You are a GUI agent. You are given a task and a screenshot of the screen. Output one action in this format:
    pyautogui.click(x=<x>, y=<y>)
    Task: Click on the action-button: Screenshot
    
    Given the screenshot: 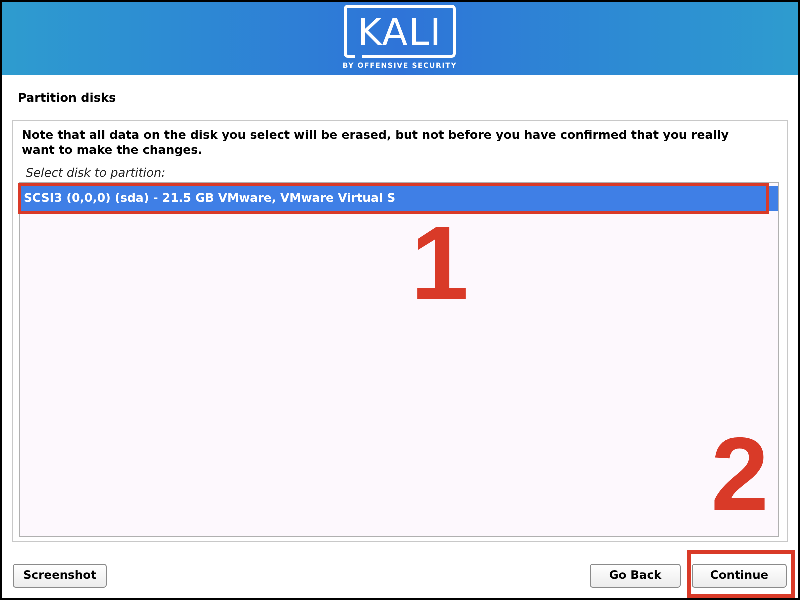 What is the action you would take?
    pyautogui.click(x=60, y=576)
    